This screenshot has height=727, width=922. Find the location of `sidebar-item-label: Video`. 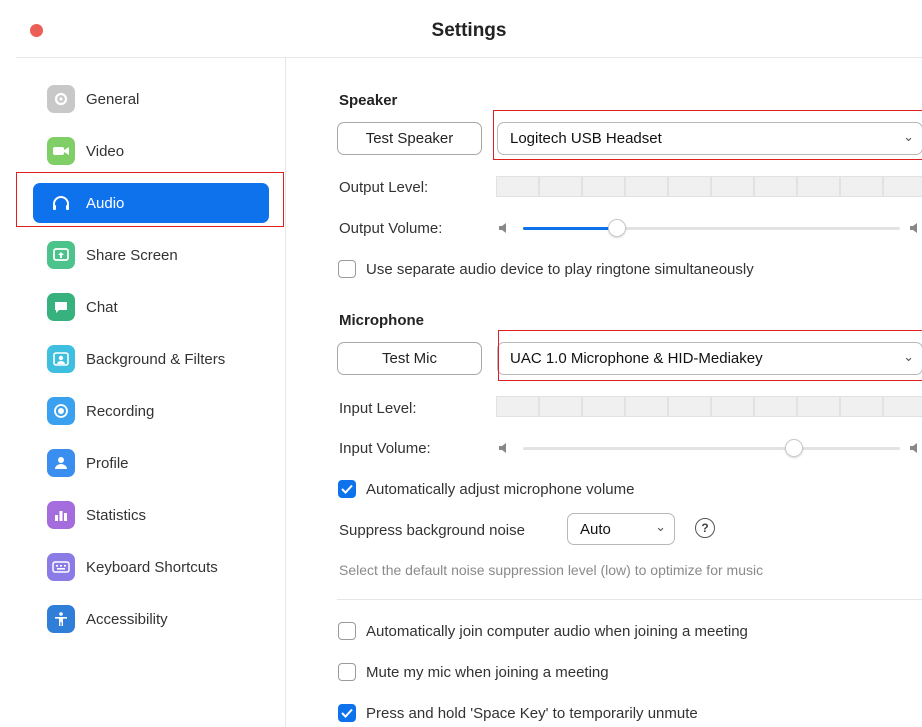

sidebar-item-label: Video is located at coordinates (105, 151).